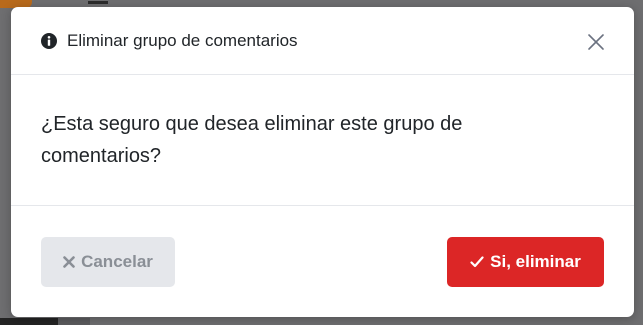 The width and height of the screenshot is (643, 325). I want to click on dialog-title: Eliminar grupo de comentarios, so click(182, 40).